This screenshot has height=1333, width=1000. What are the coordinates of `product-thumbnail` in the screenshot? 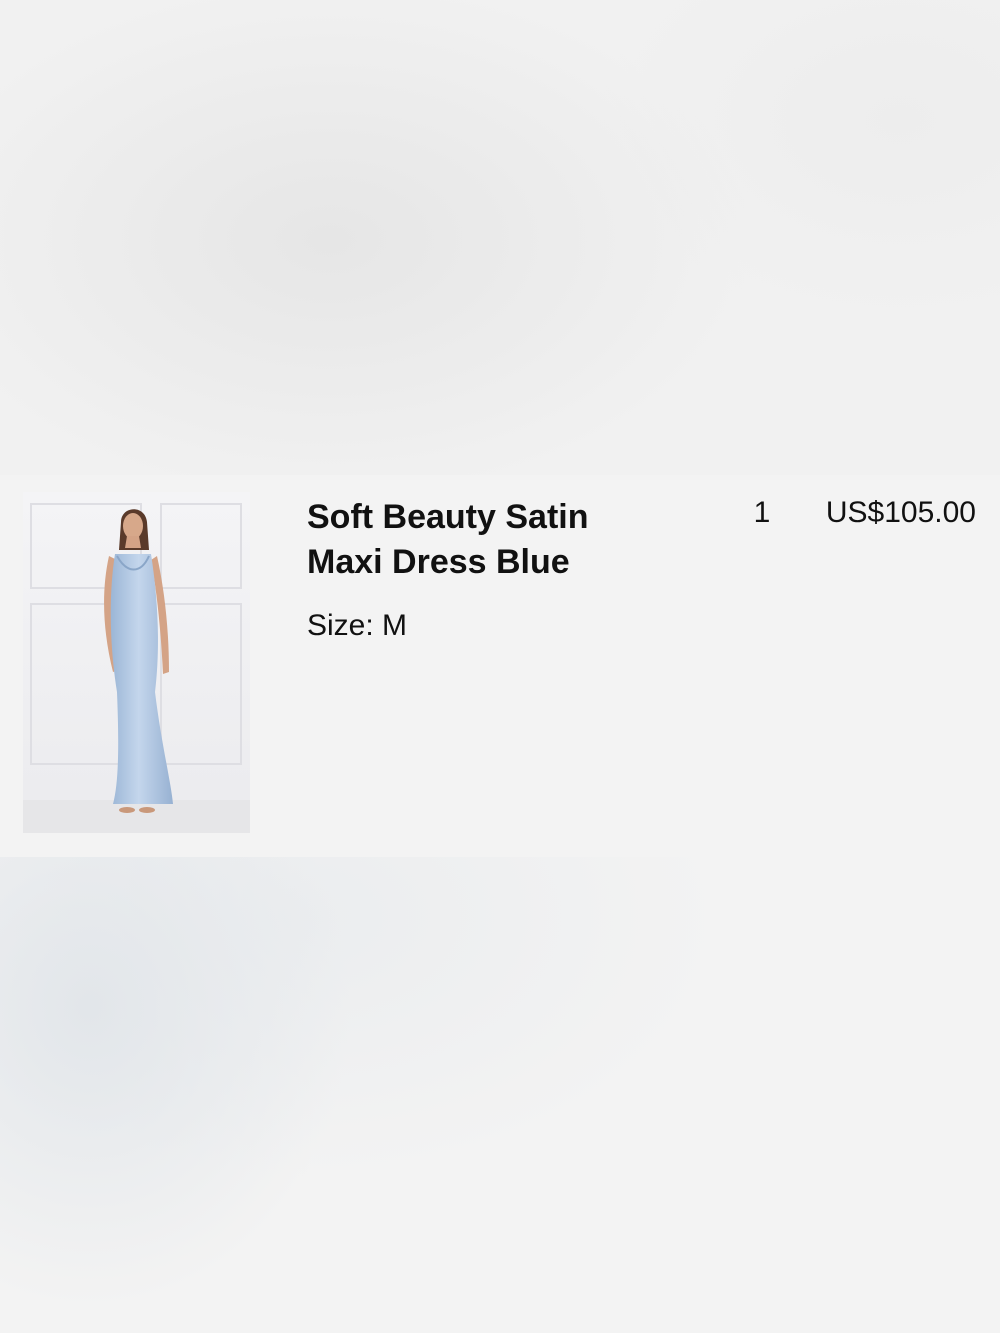 It's located at (136, 662).